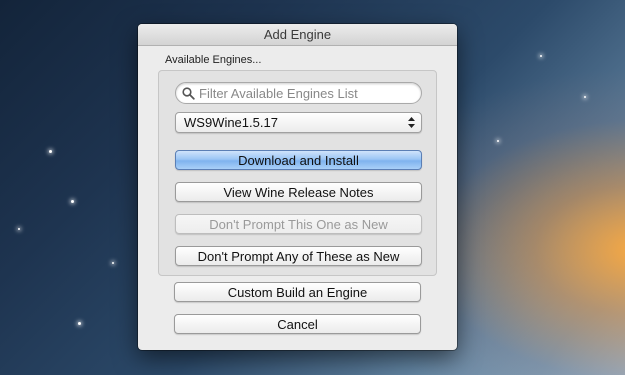  Describe the element at coordinates (298, 160) in the screenshot. I see `download-install-button: Download and Install` at that location.